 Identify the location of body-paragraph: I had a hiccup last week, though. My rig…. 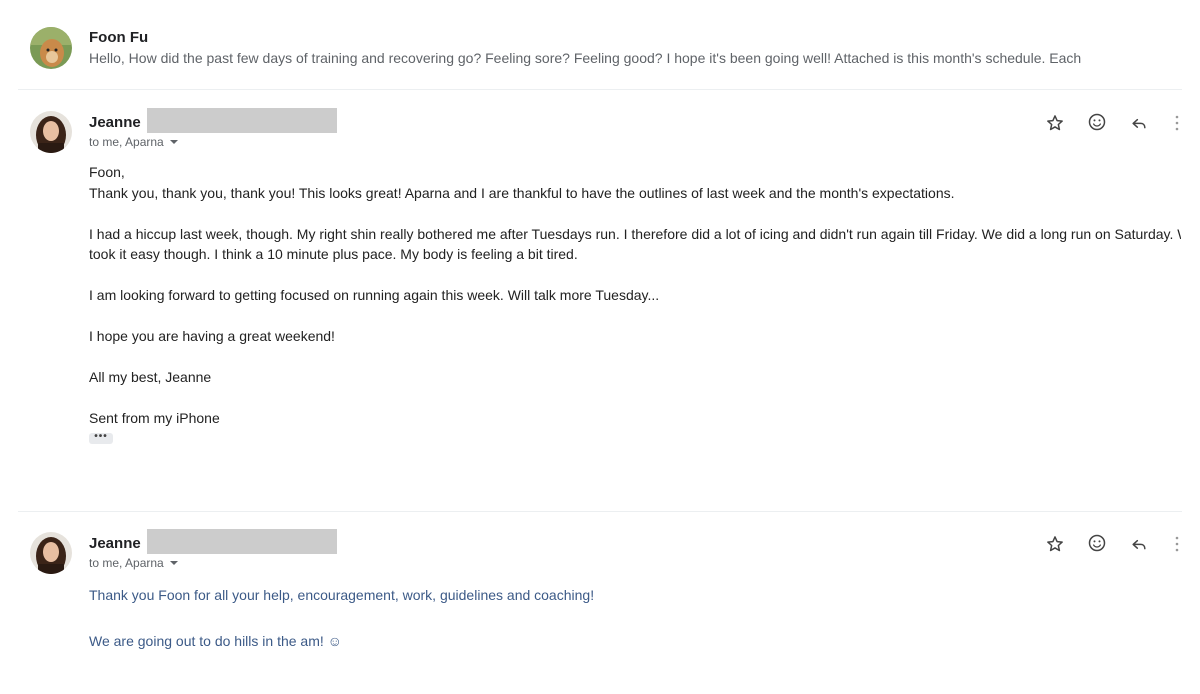
(635, 233).